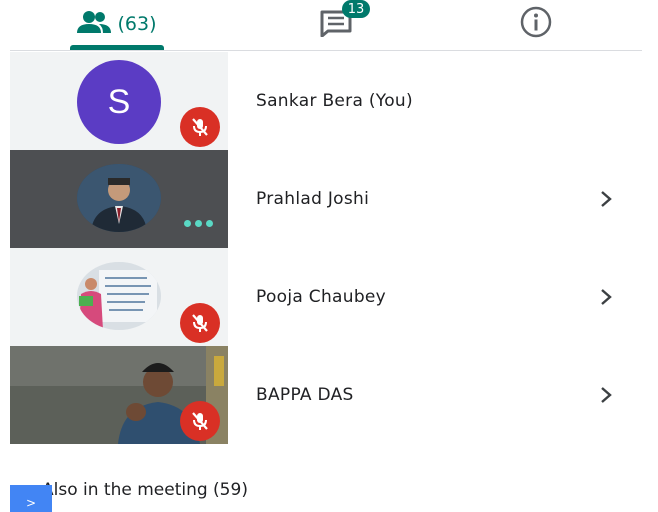  I want to click on people-icon, so click(94, 24).